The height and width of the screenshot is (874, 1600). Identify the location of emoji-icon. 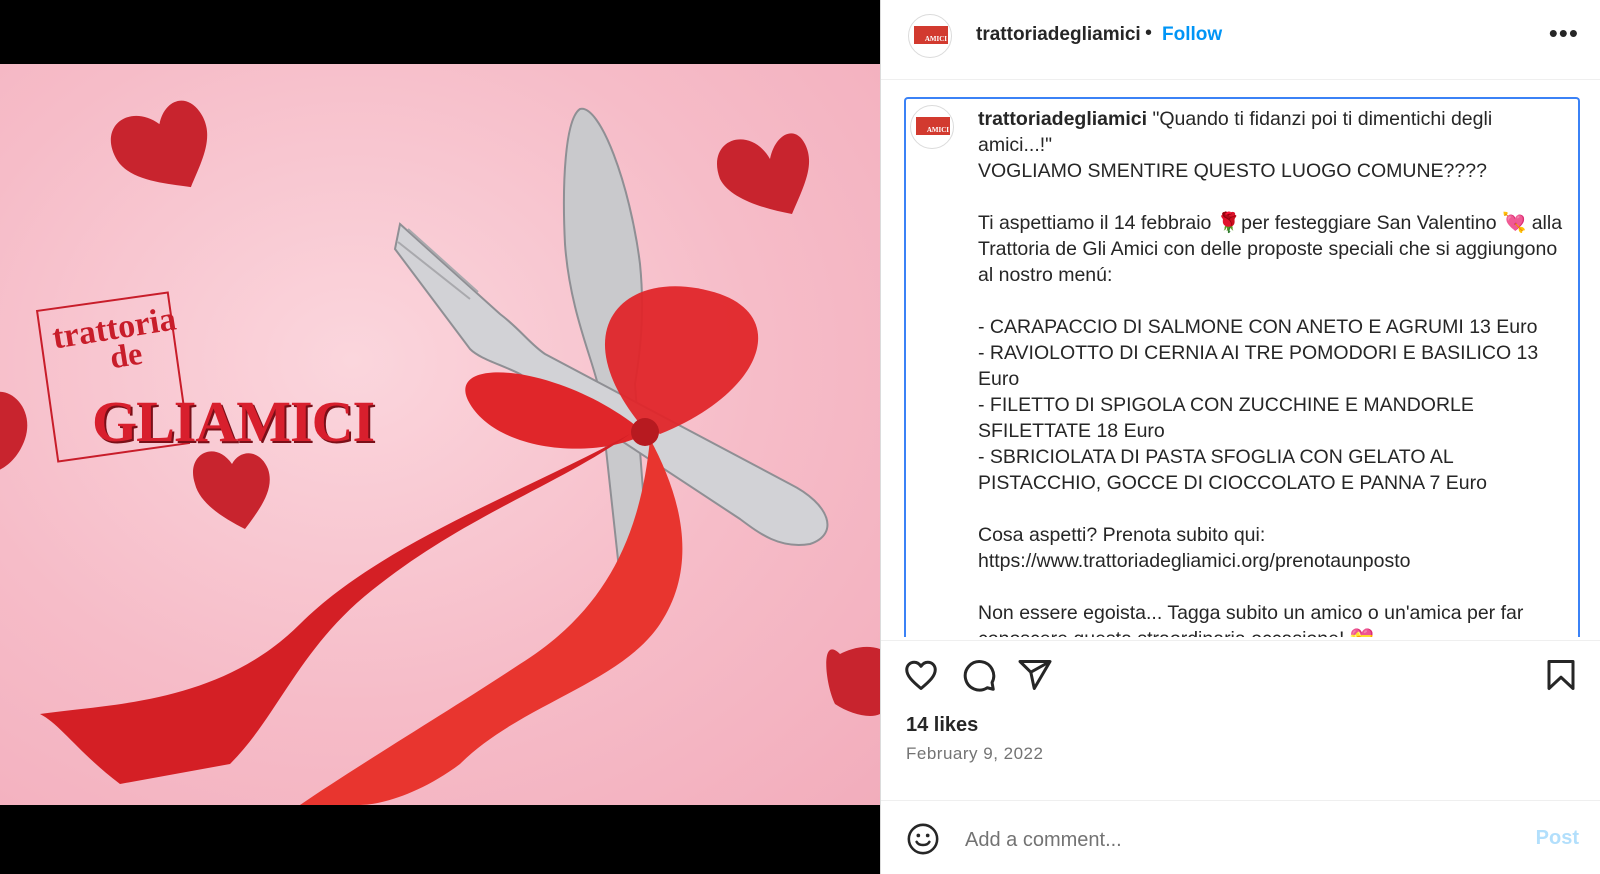
(923, 839).